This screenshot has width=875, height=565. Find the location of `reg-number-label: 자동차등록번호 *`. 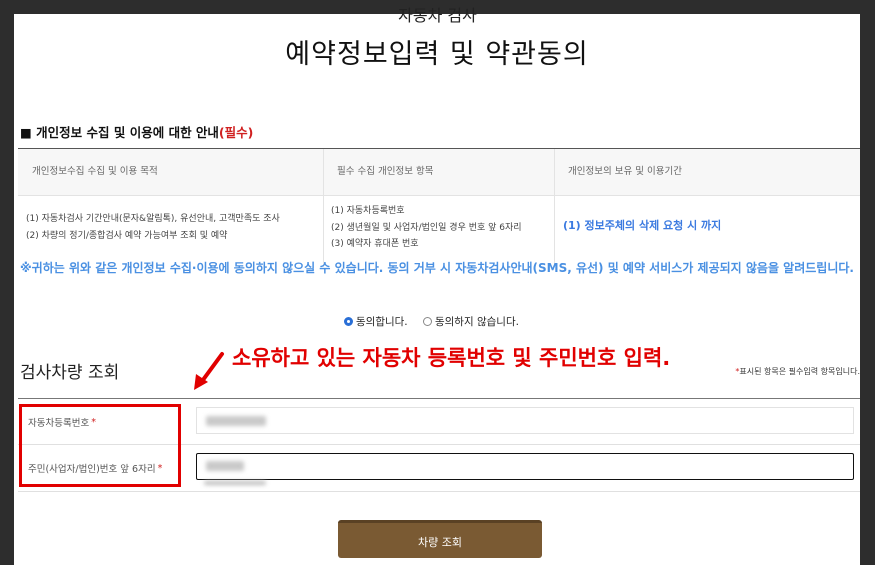

reg-number-label: 자동차등록번호 * is located at coordinates (62, 422).